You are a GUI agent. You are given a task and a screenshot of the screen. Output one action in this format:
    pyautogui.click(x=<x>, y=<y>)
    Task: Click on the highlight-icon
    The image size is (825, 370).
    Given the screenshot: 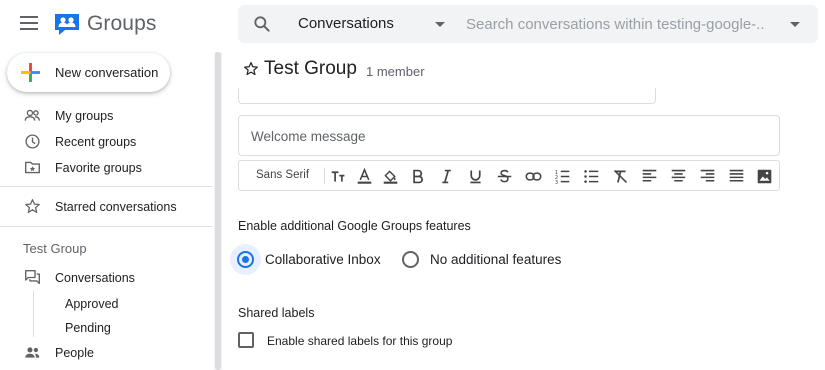 What is the action you would take?
    pyautogui.click(x=390, y=176)
    